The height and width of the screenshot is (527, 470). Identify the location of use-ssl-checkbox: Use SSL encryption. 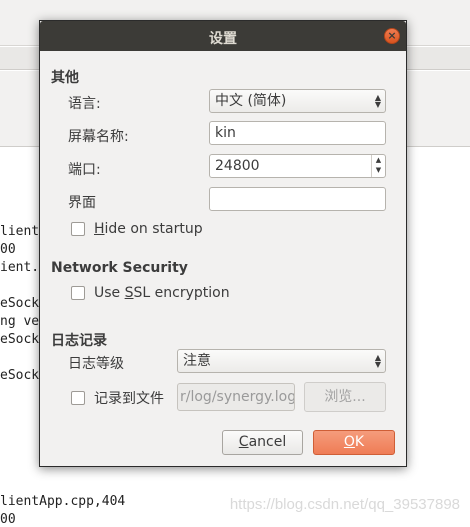
(150, 293).